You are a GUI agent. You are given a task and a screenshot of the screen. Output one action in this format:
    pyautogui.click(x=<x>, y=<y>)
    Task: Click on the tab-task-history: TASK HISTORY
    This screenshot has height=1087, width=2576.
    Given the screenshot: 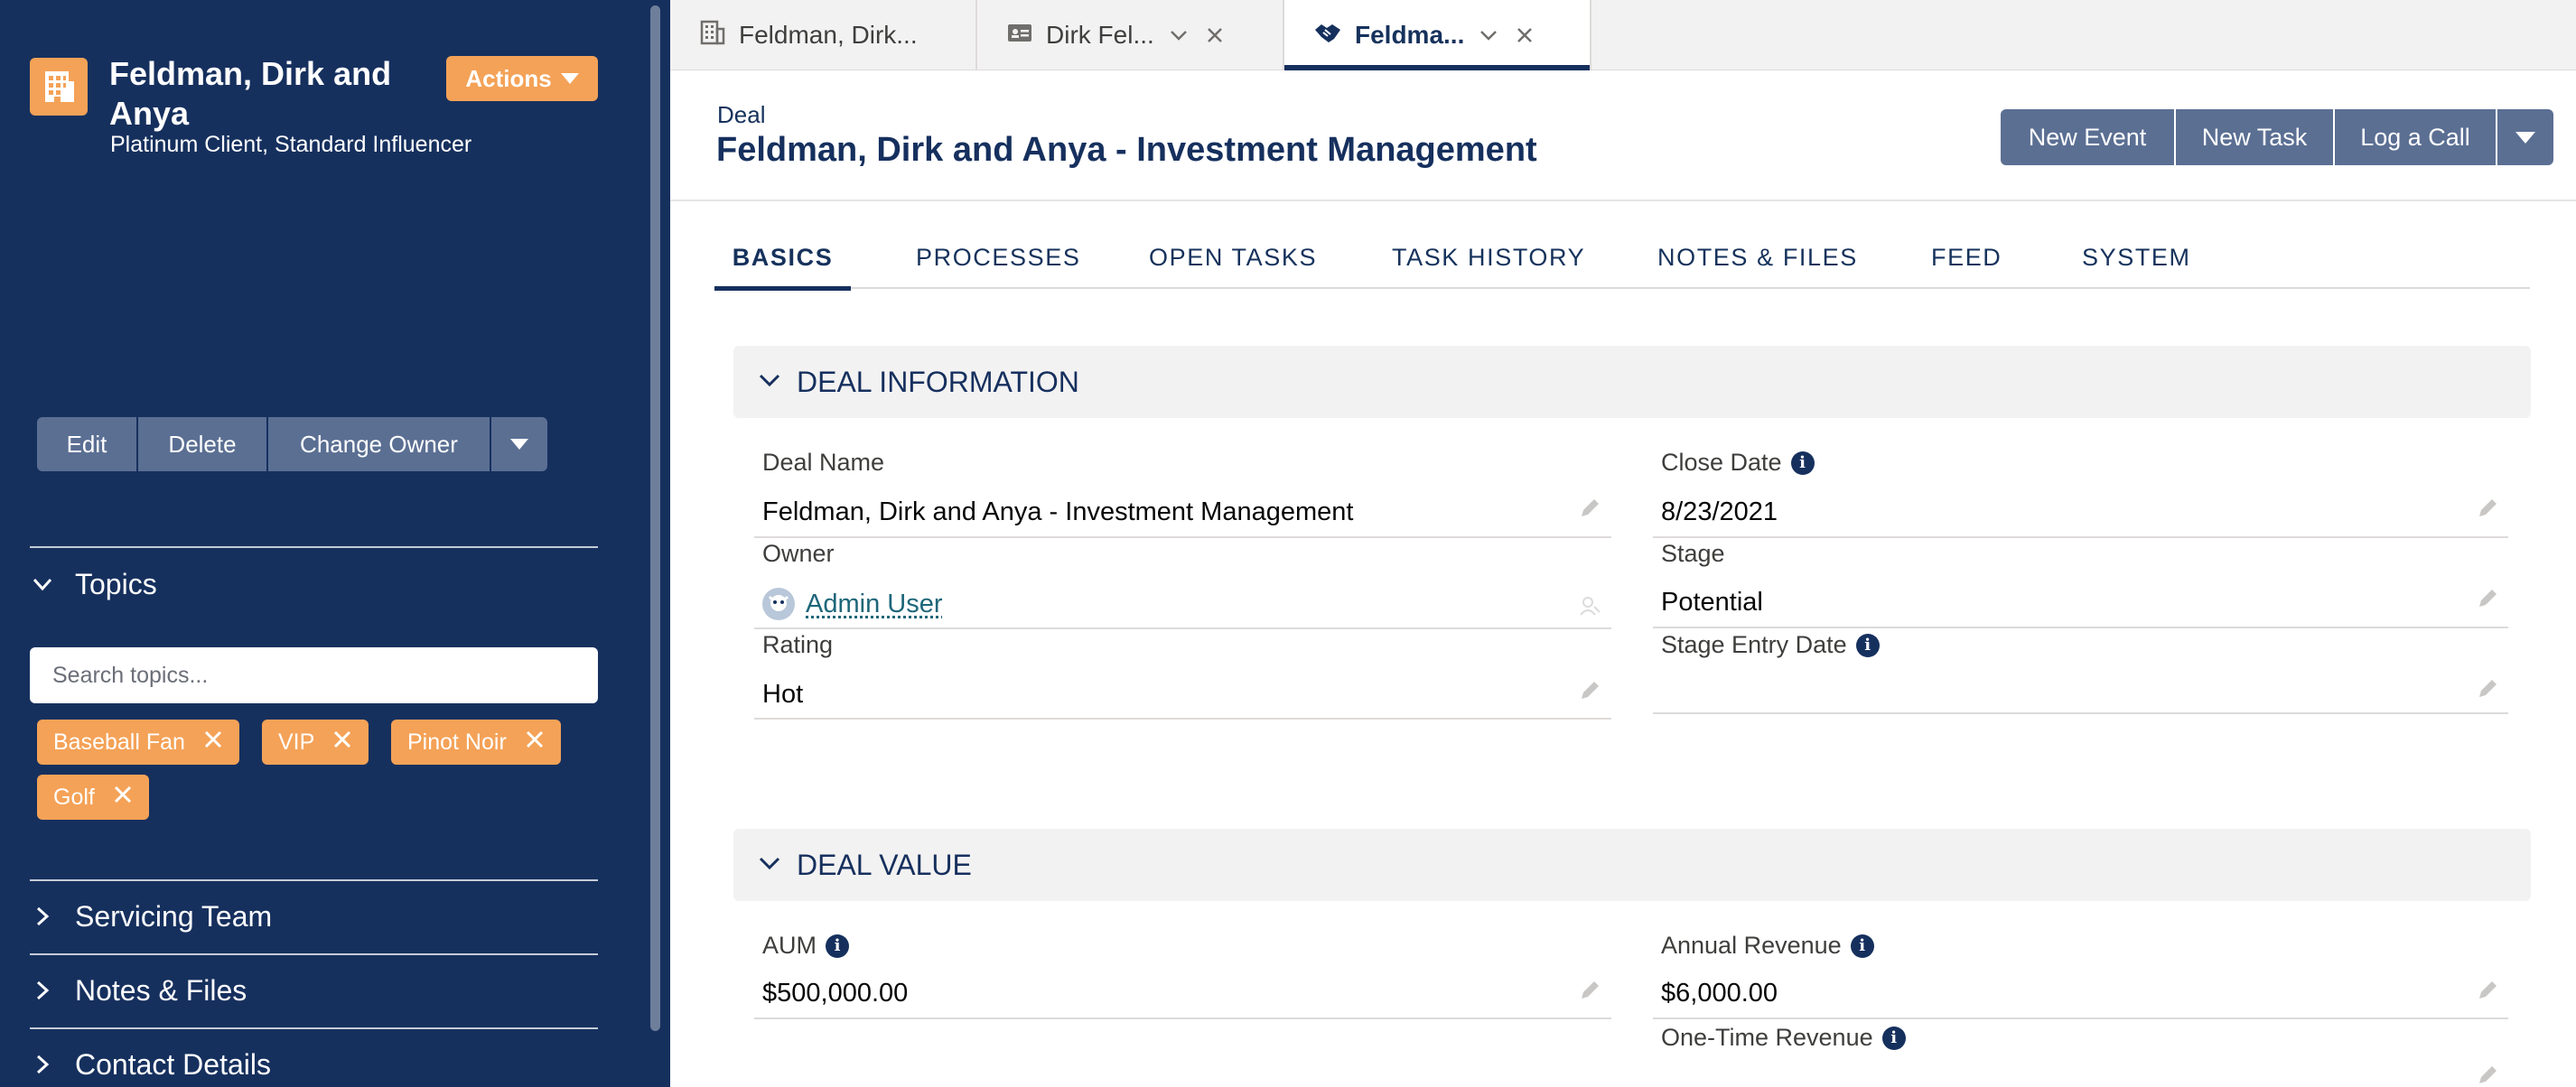 What is the action you would take?
    pyautogui.click(x=1488, y=258)
    